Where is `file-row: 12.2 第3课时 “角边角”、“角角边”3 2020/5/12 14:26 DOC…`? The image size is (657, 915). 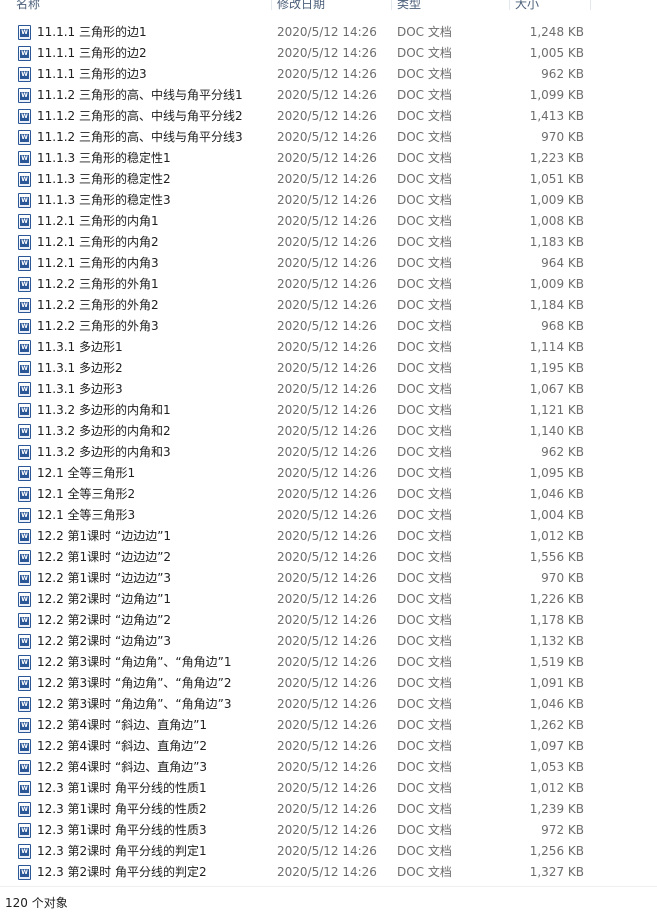 file-row: 12.2 第3课时 “角边角”、“角角边”3 2020/5/12 14:26 DOC… is located at coordinates (296, 704).